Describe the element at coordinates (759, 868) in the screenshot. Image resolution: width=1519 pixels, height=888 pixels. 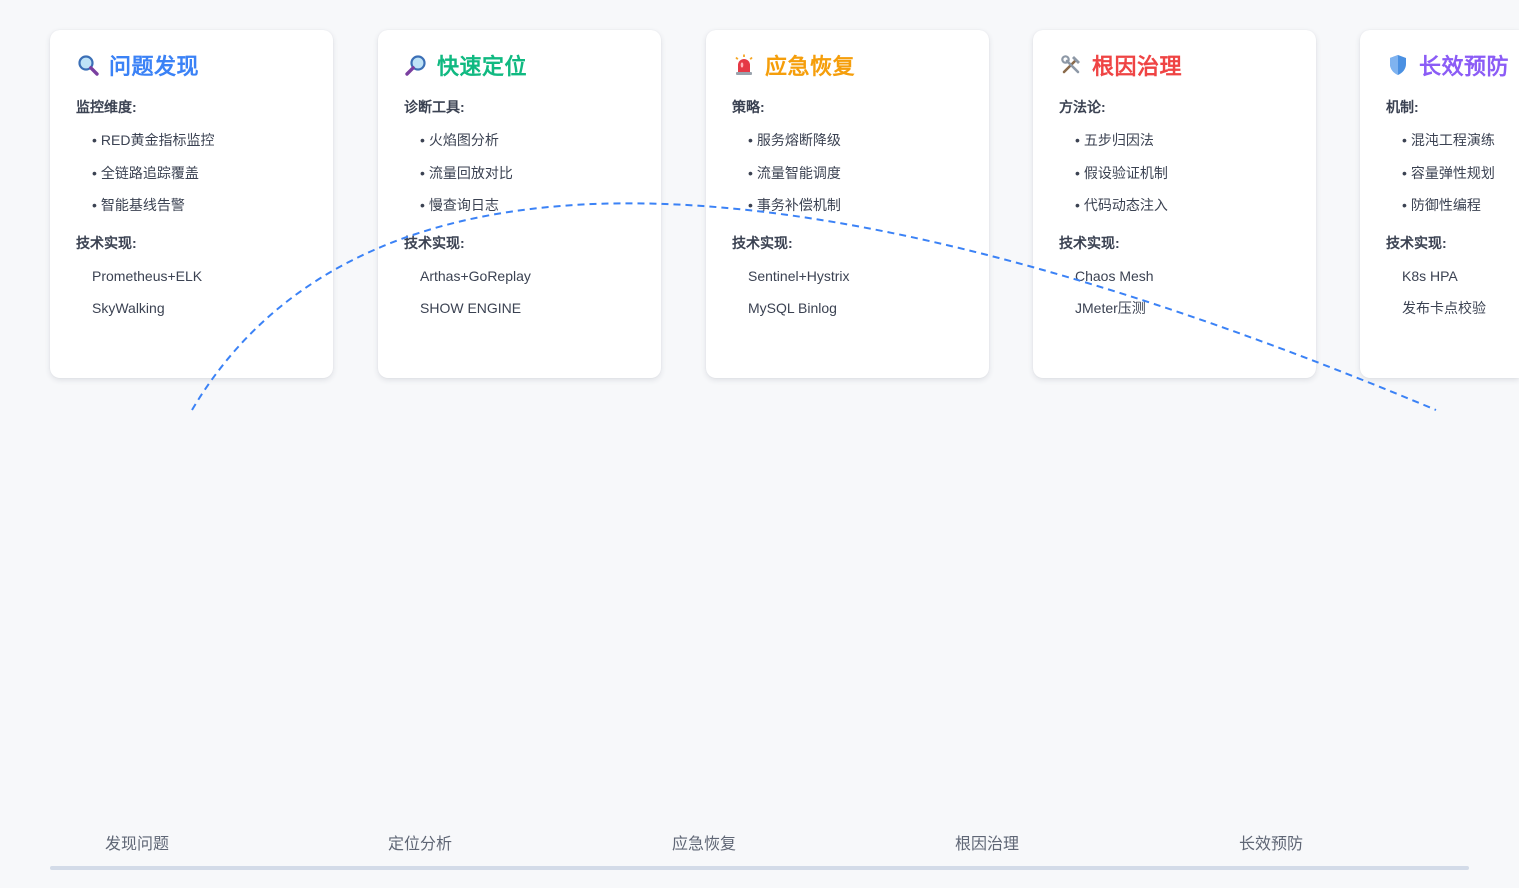
I see `timeline-track` at that location.